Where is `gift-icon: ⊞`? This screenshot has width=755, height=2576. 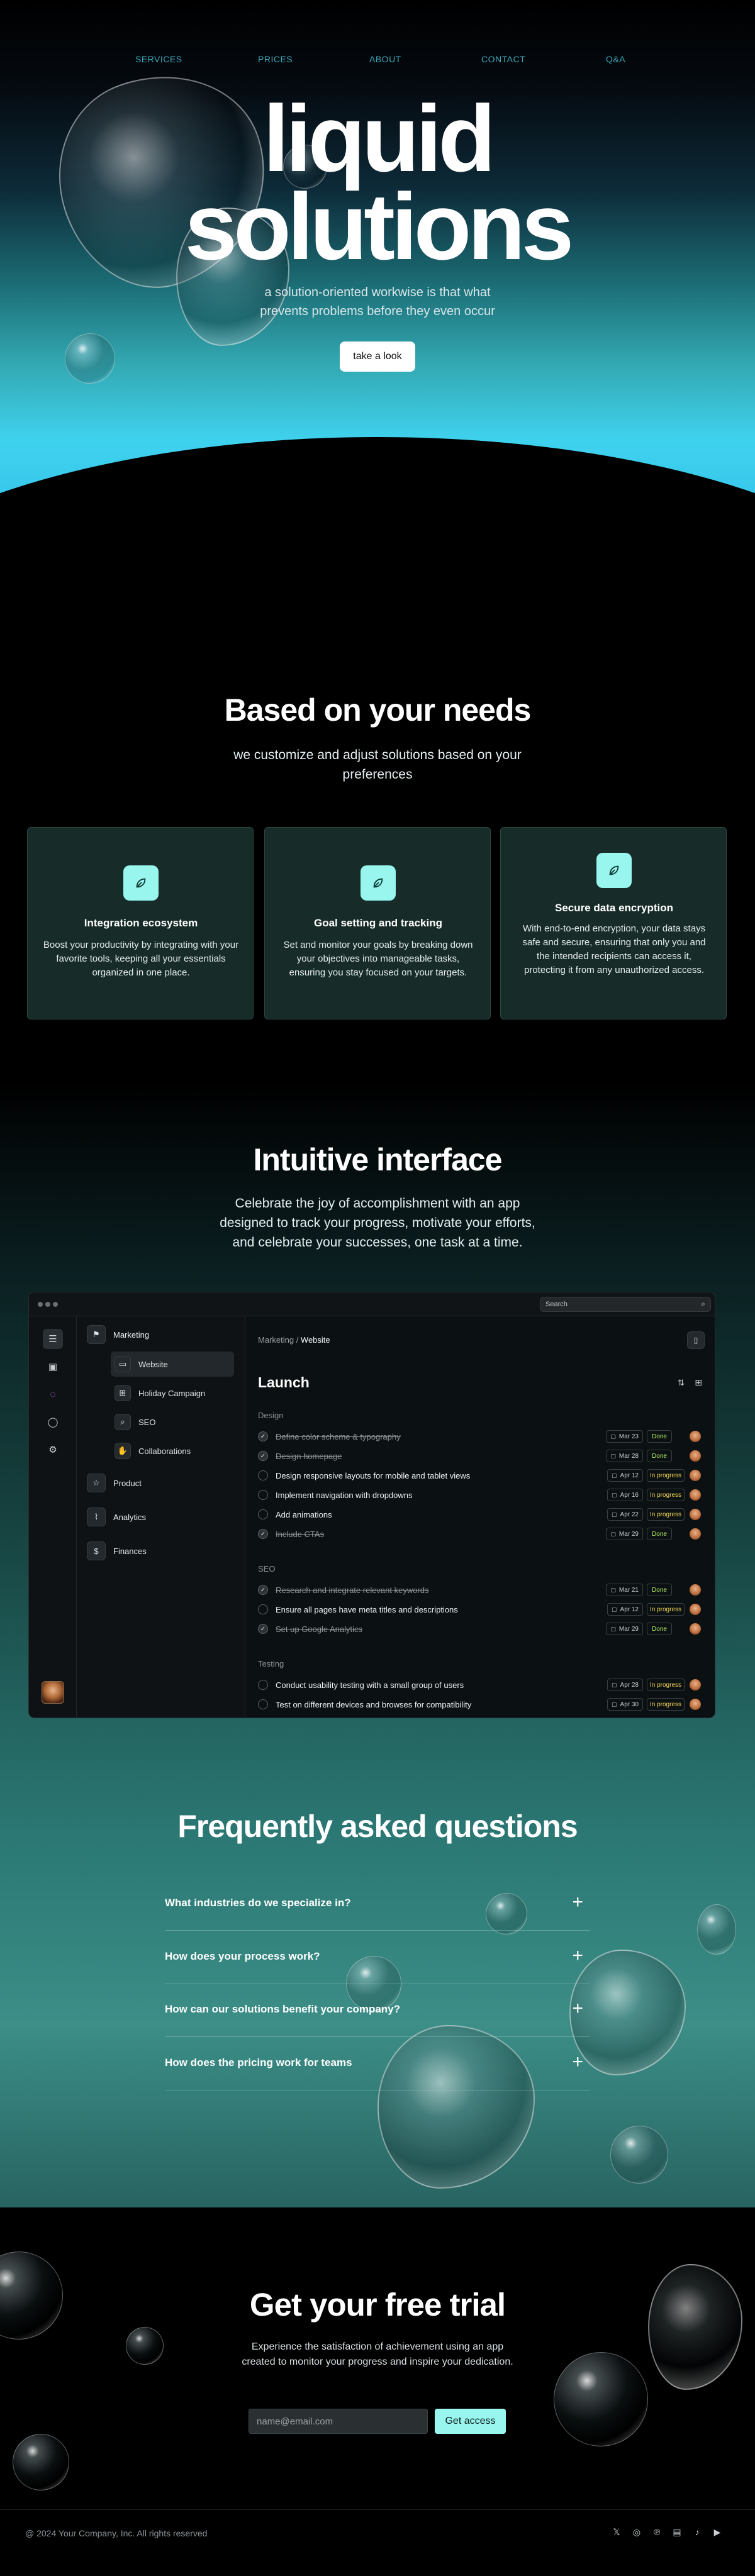
gift-icon: ⊞ is located at coordinates (123, 1393).